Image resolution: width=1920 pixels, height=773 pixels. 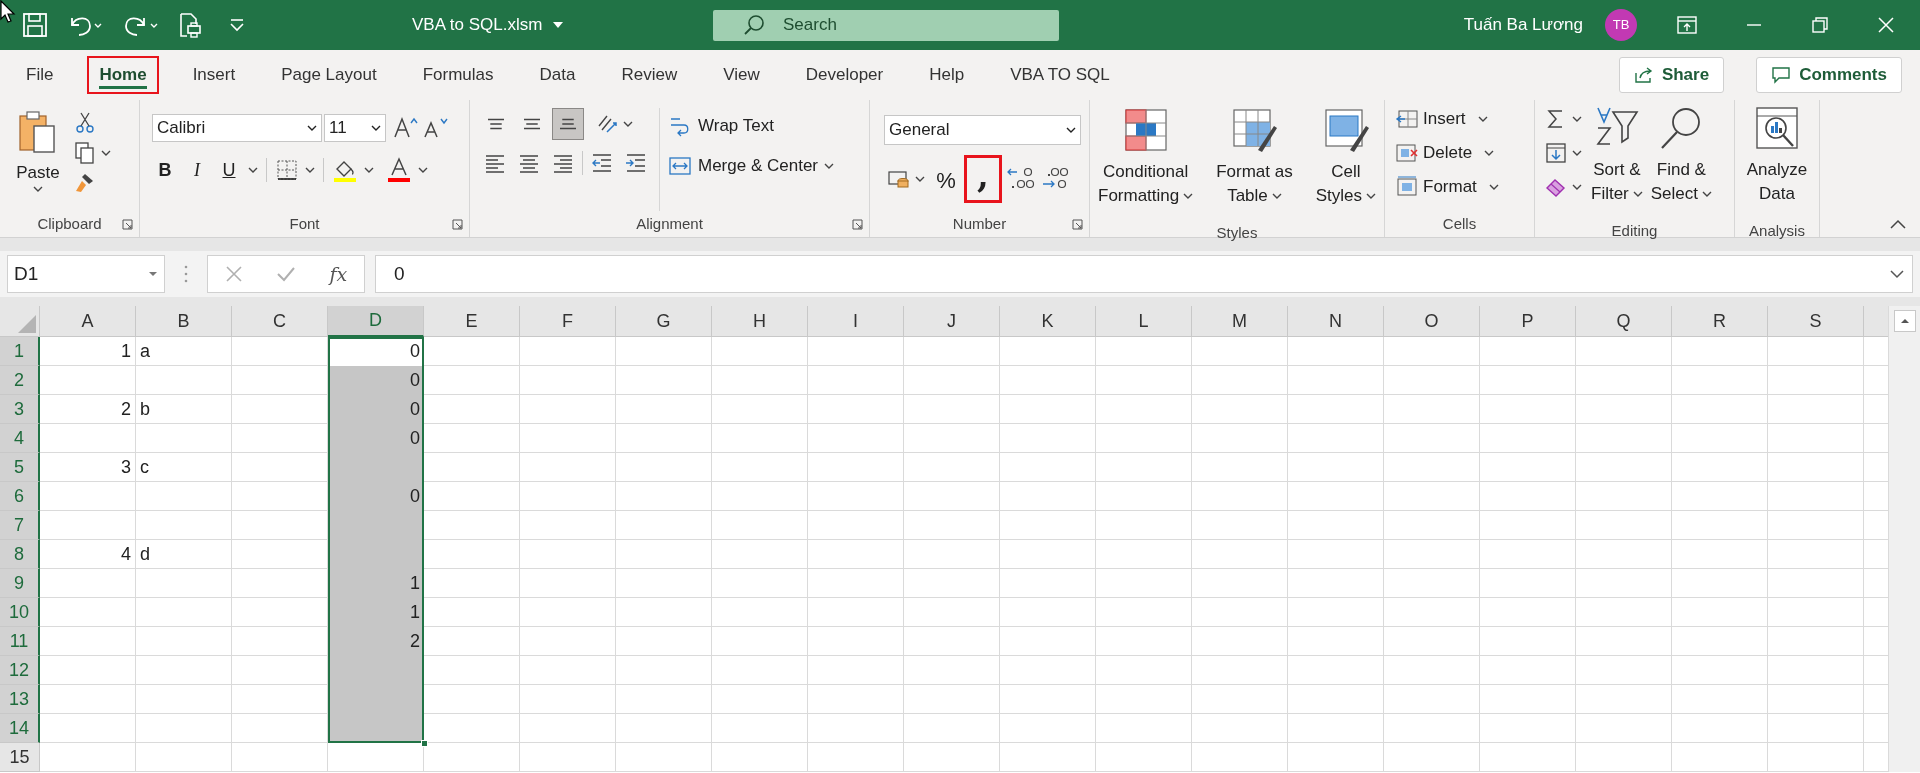 I want to click on column-header: B, so click(x=184, y=321).